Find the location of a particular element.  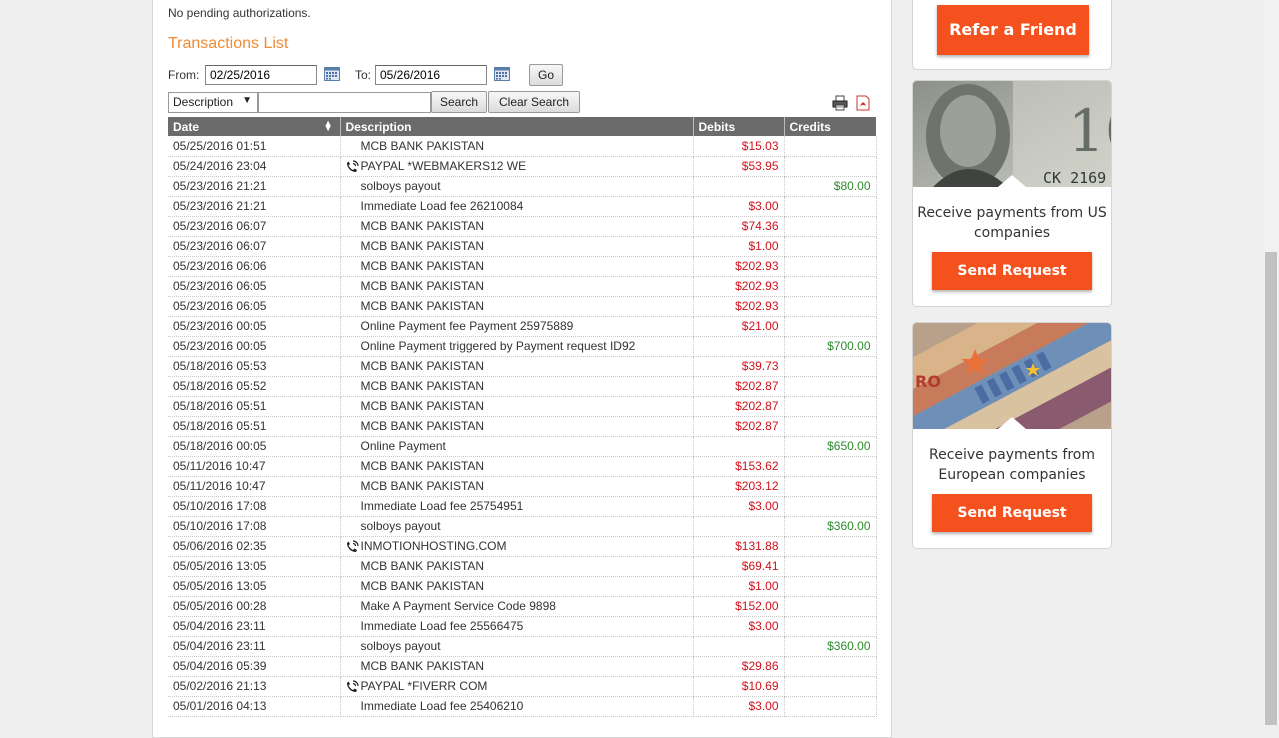

cell-description: Immediate Load fee 25566475 is located at coordinates (517, 626).